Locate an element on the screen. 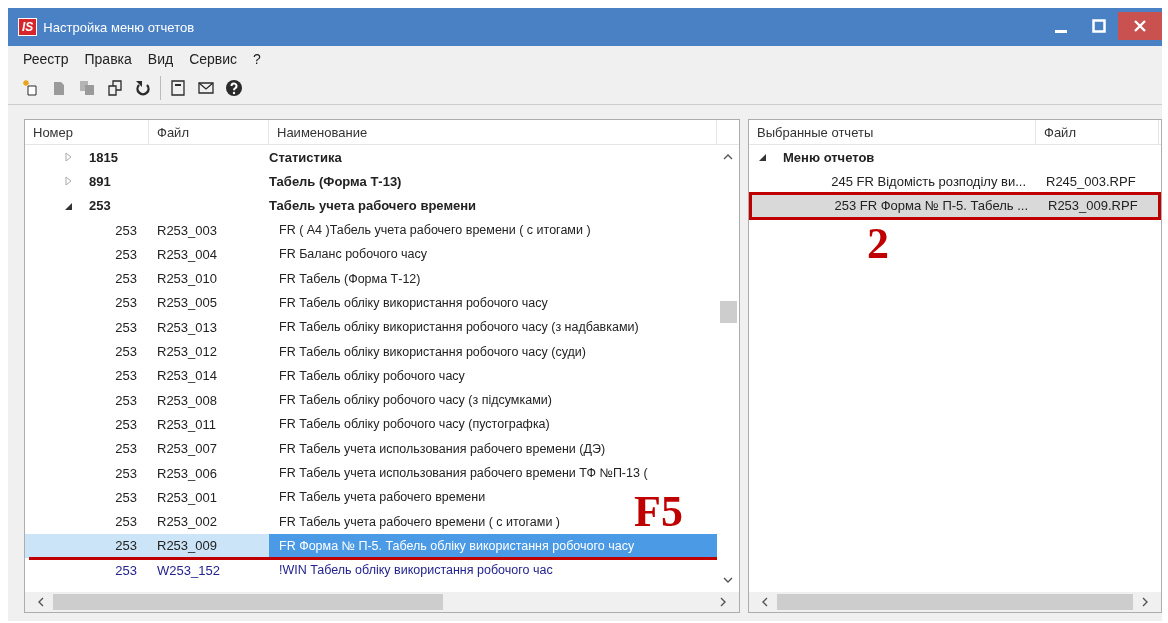 The width and height of the screenshot is (1168, 623). menu-item: Вид is located at coordinates (160, 59).